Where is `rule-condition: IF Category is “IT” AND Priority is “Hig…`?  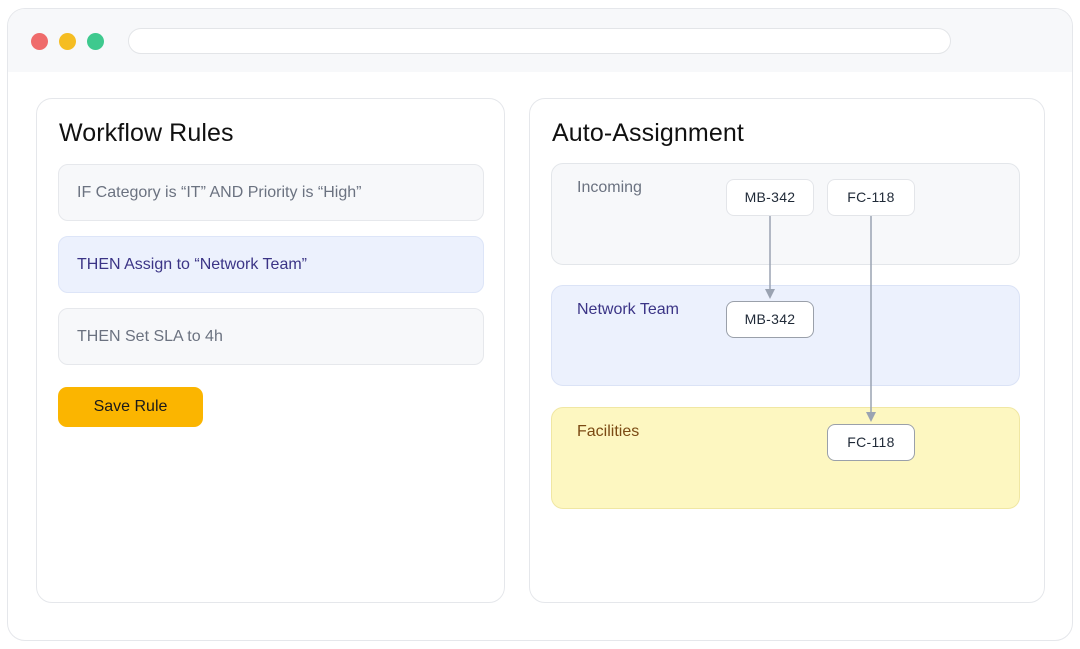 rule-condition: IF Category is “IT” AND Priority is “Hig… is located at coordinates (271, 192).